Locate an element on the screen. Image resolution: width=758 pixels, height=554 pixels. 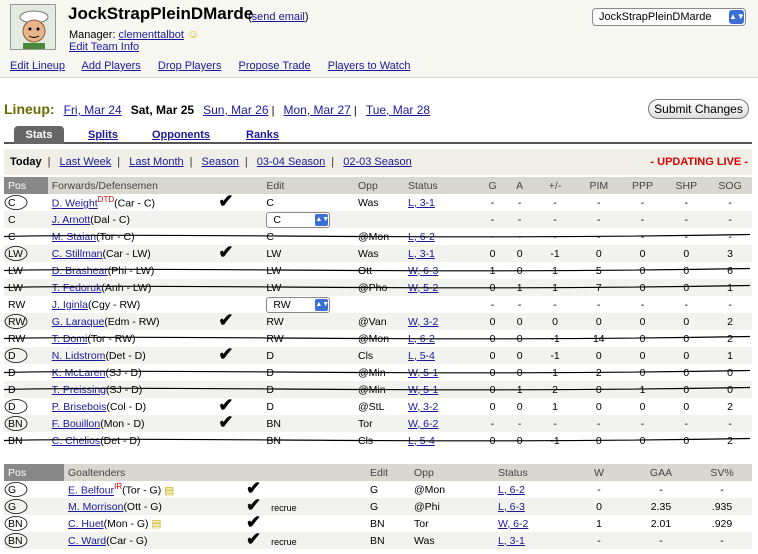
tab-stats: Stats is located at coordinates (39, 135).